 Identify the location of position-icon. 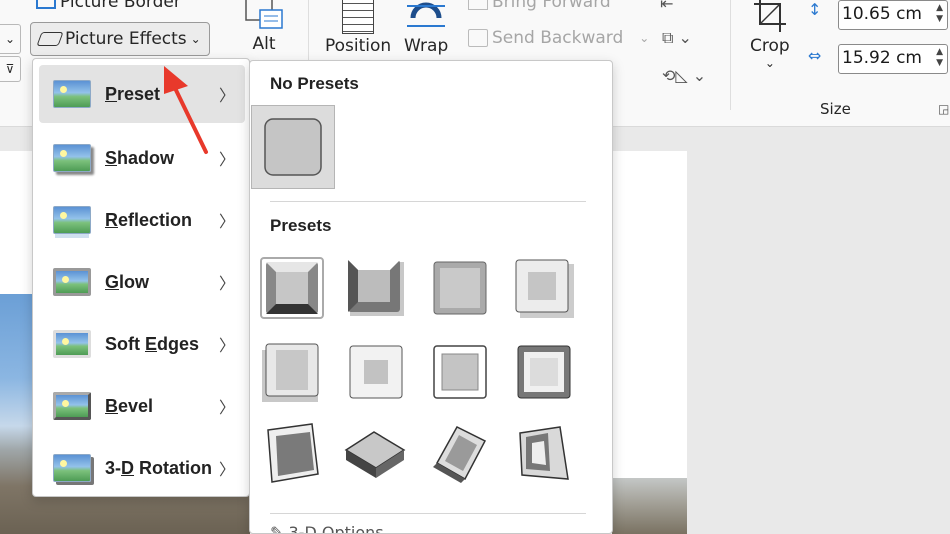
(358, 17).